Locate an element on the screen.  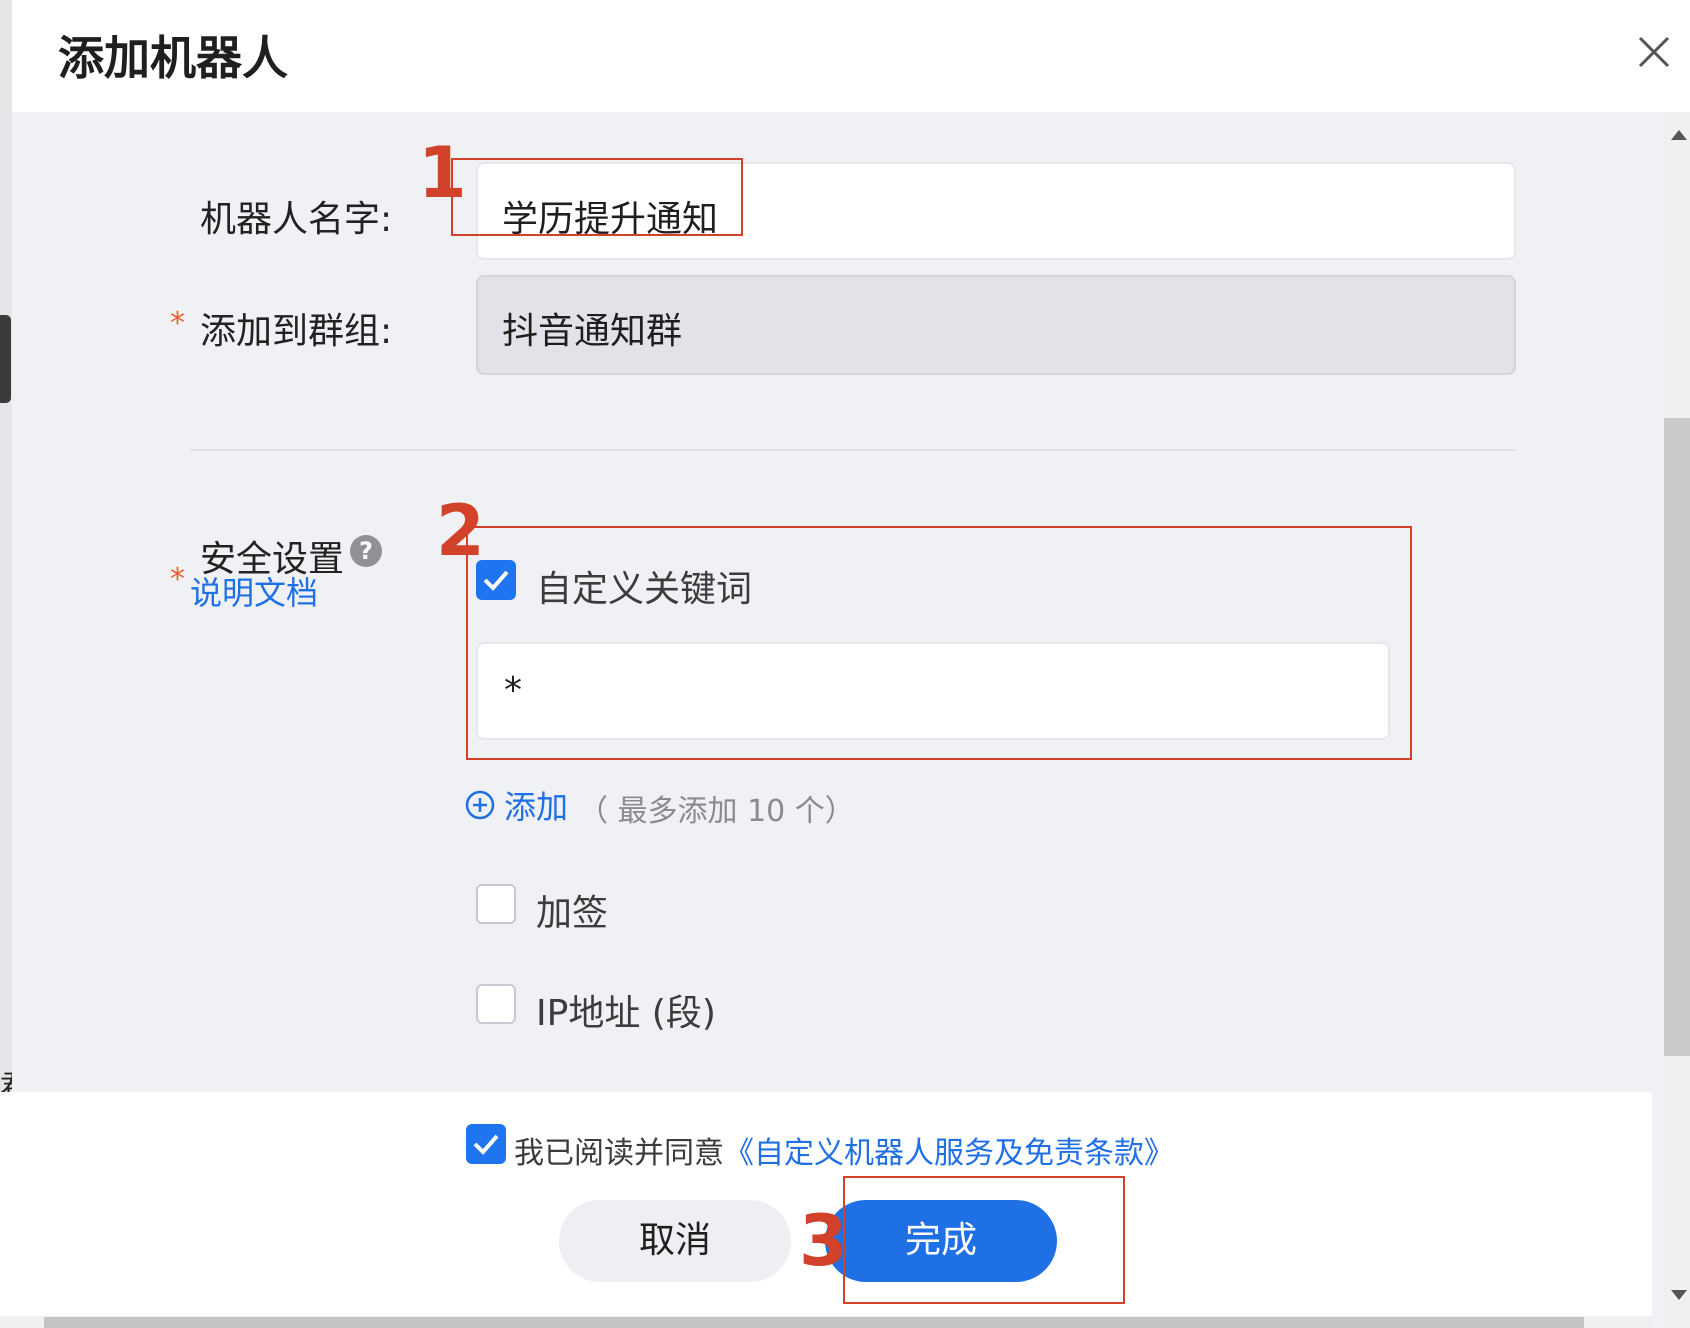
annotation-number-2: 2 is located at coordinates (460, 531).